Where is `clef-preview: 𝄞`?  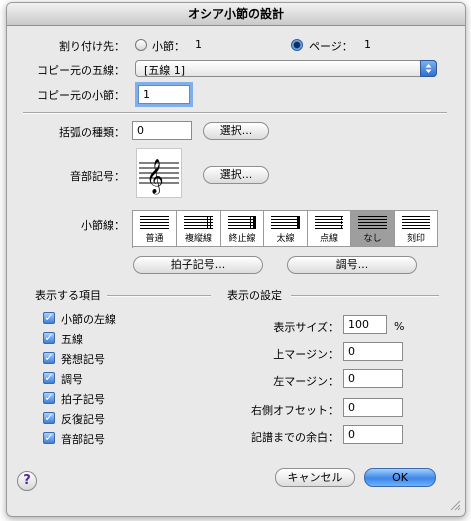 clef-preview: 𝄞 is located at coordinates (159, 173).